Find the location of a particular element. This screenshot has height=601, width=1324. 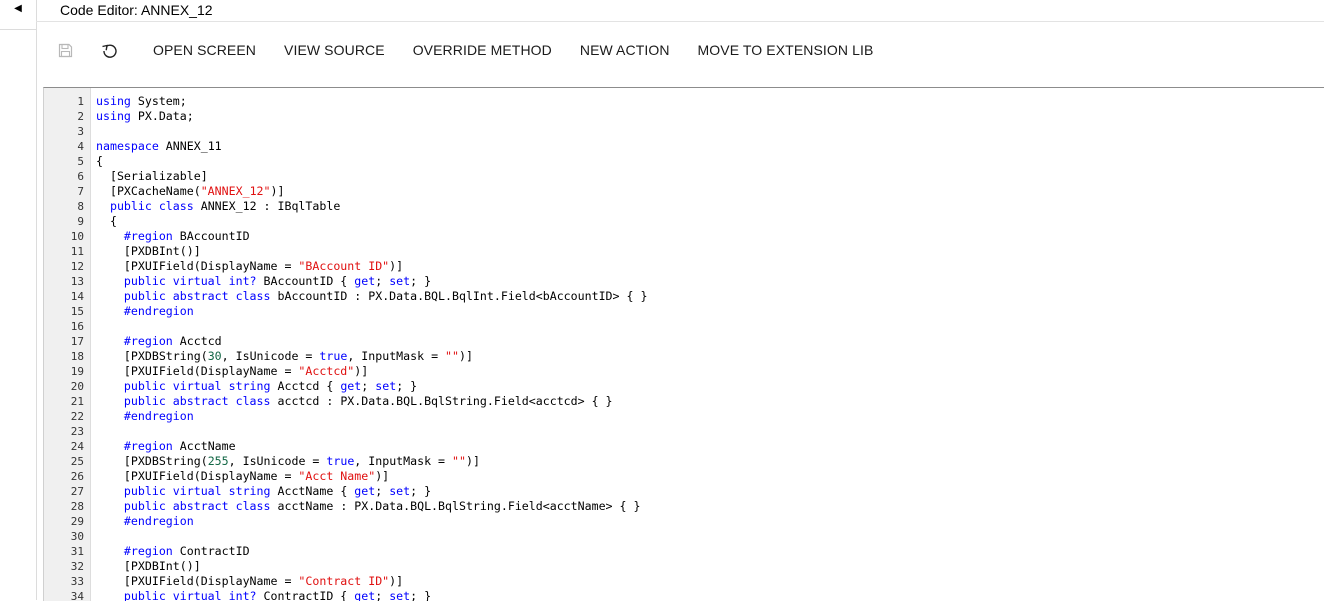

line-number: 19 is located at coordinates (77, 371).